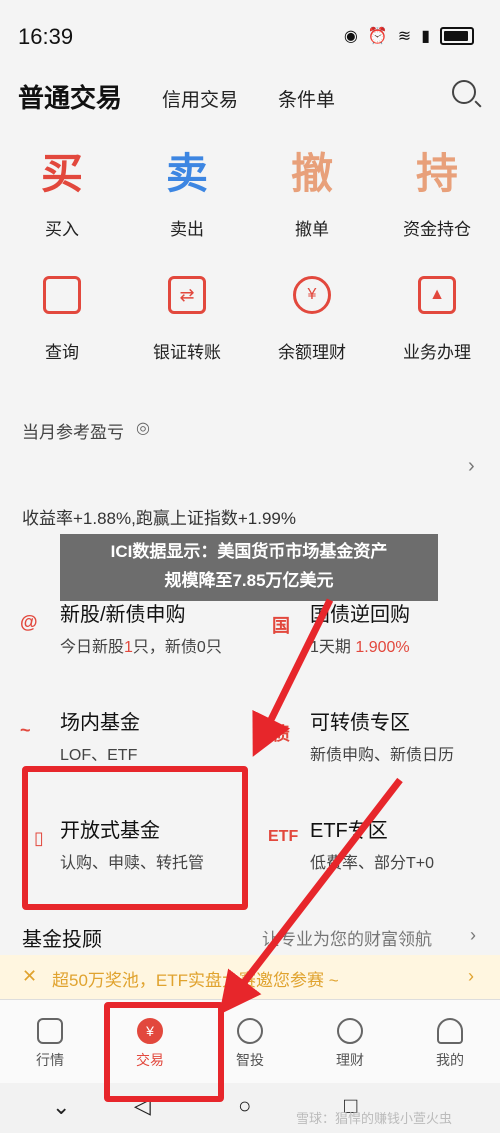  Describe the element at coordinates (249, 551) in the screenshot. I see `news-line-1: ICI数据显示：美国货币市场基金资产` at that location.